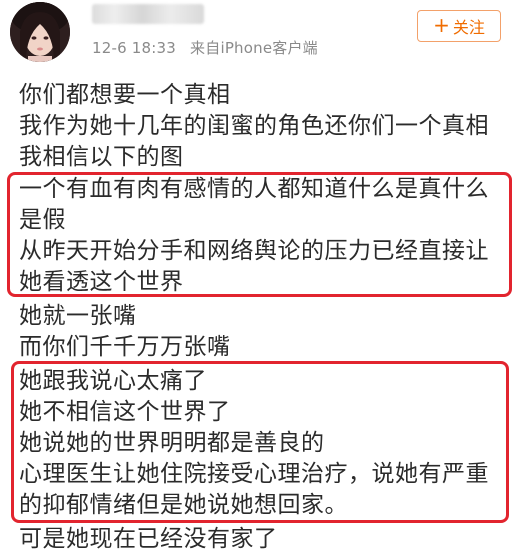 The width and height of the screenshot is (518, 555). I want to click on post-text-line: 是假, so click(42, 220).